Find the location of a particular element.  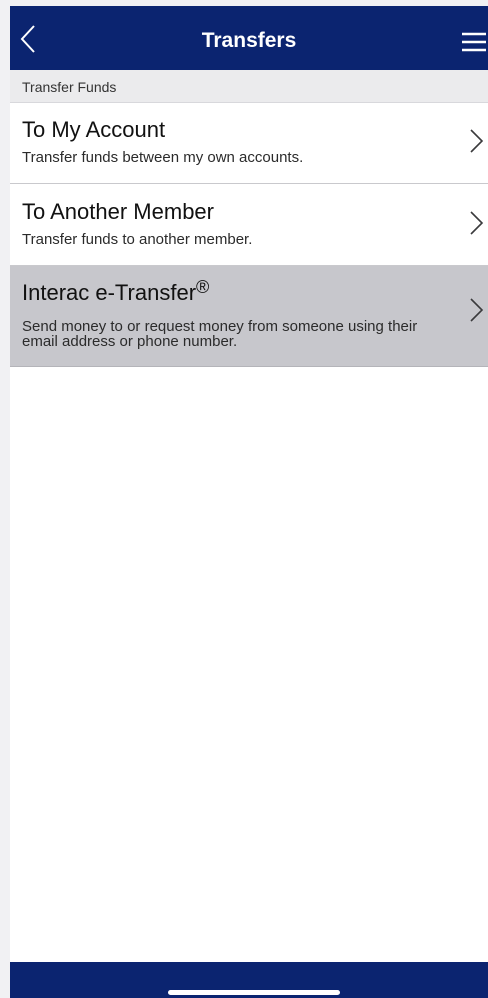

menu-button is located at coordinates (472, 43).